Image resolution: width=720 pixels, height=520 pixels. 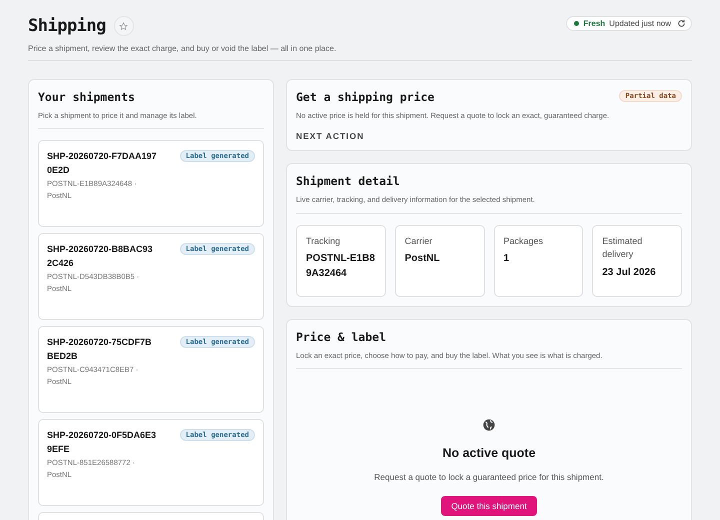 I want to click on detail-label: Estimated delivery, so click(x=623, y=247).